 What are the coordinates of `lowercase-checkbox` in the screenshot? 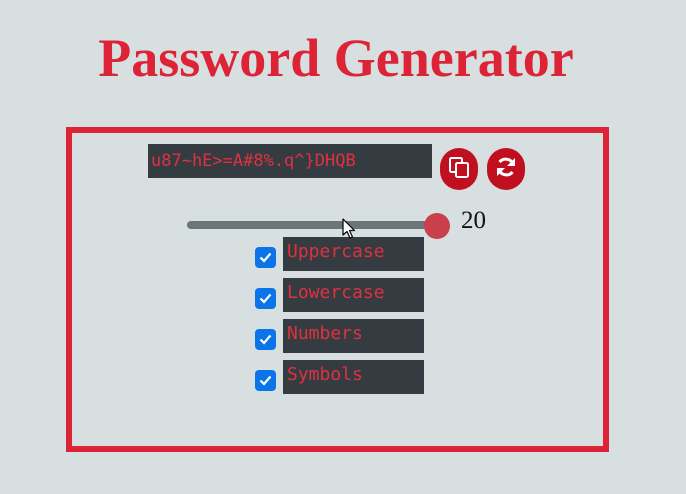 It's located at (265, 298).